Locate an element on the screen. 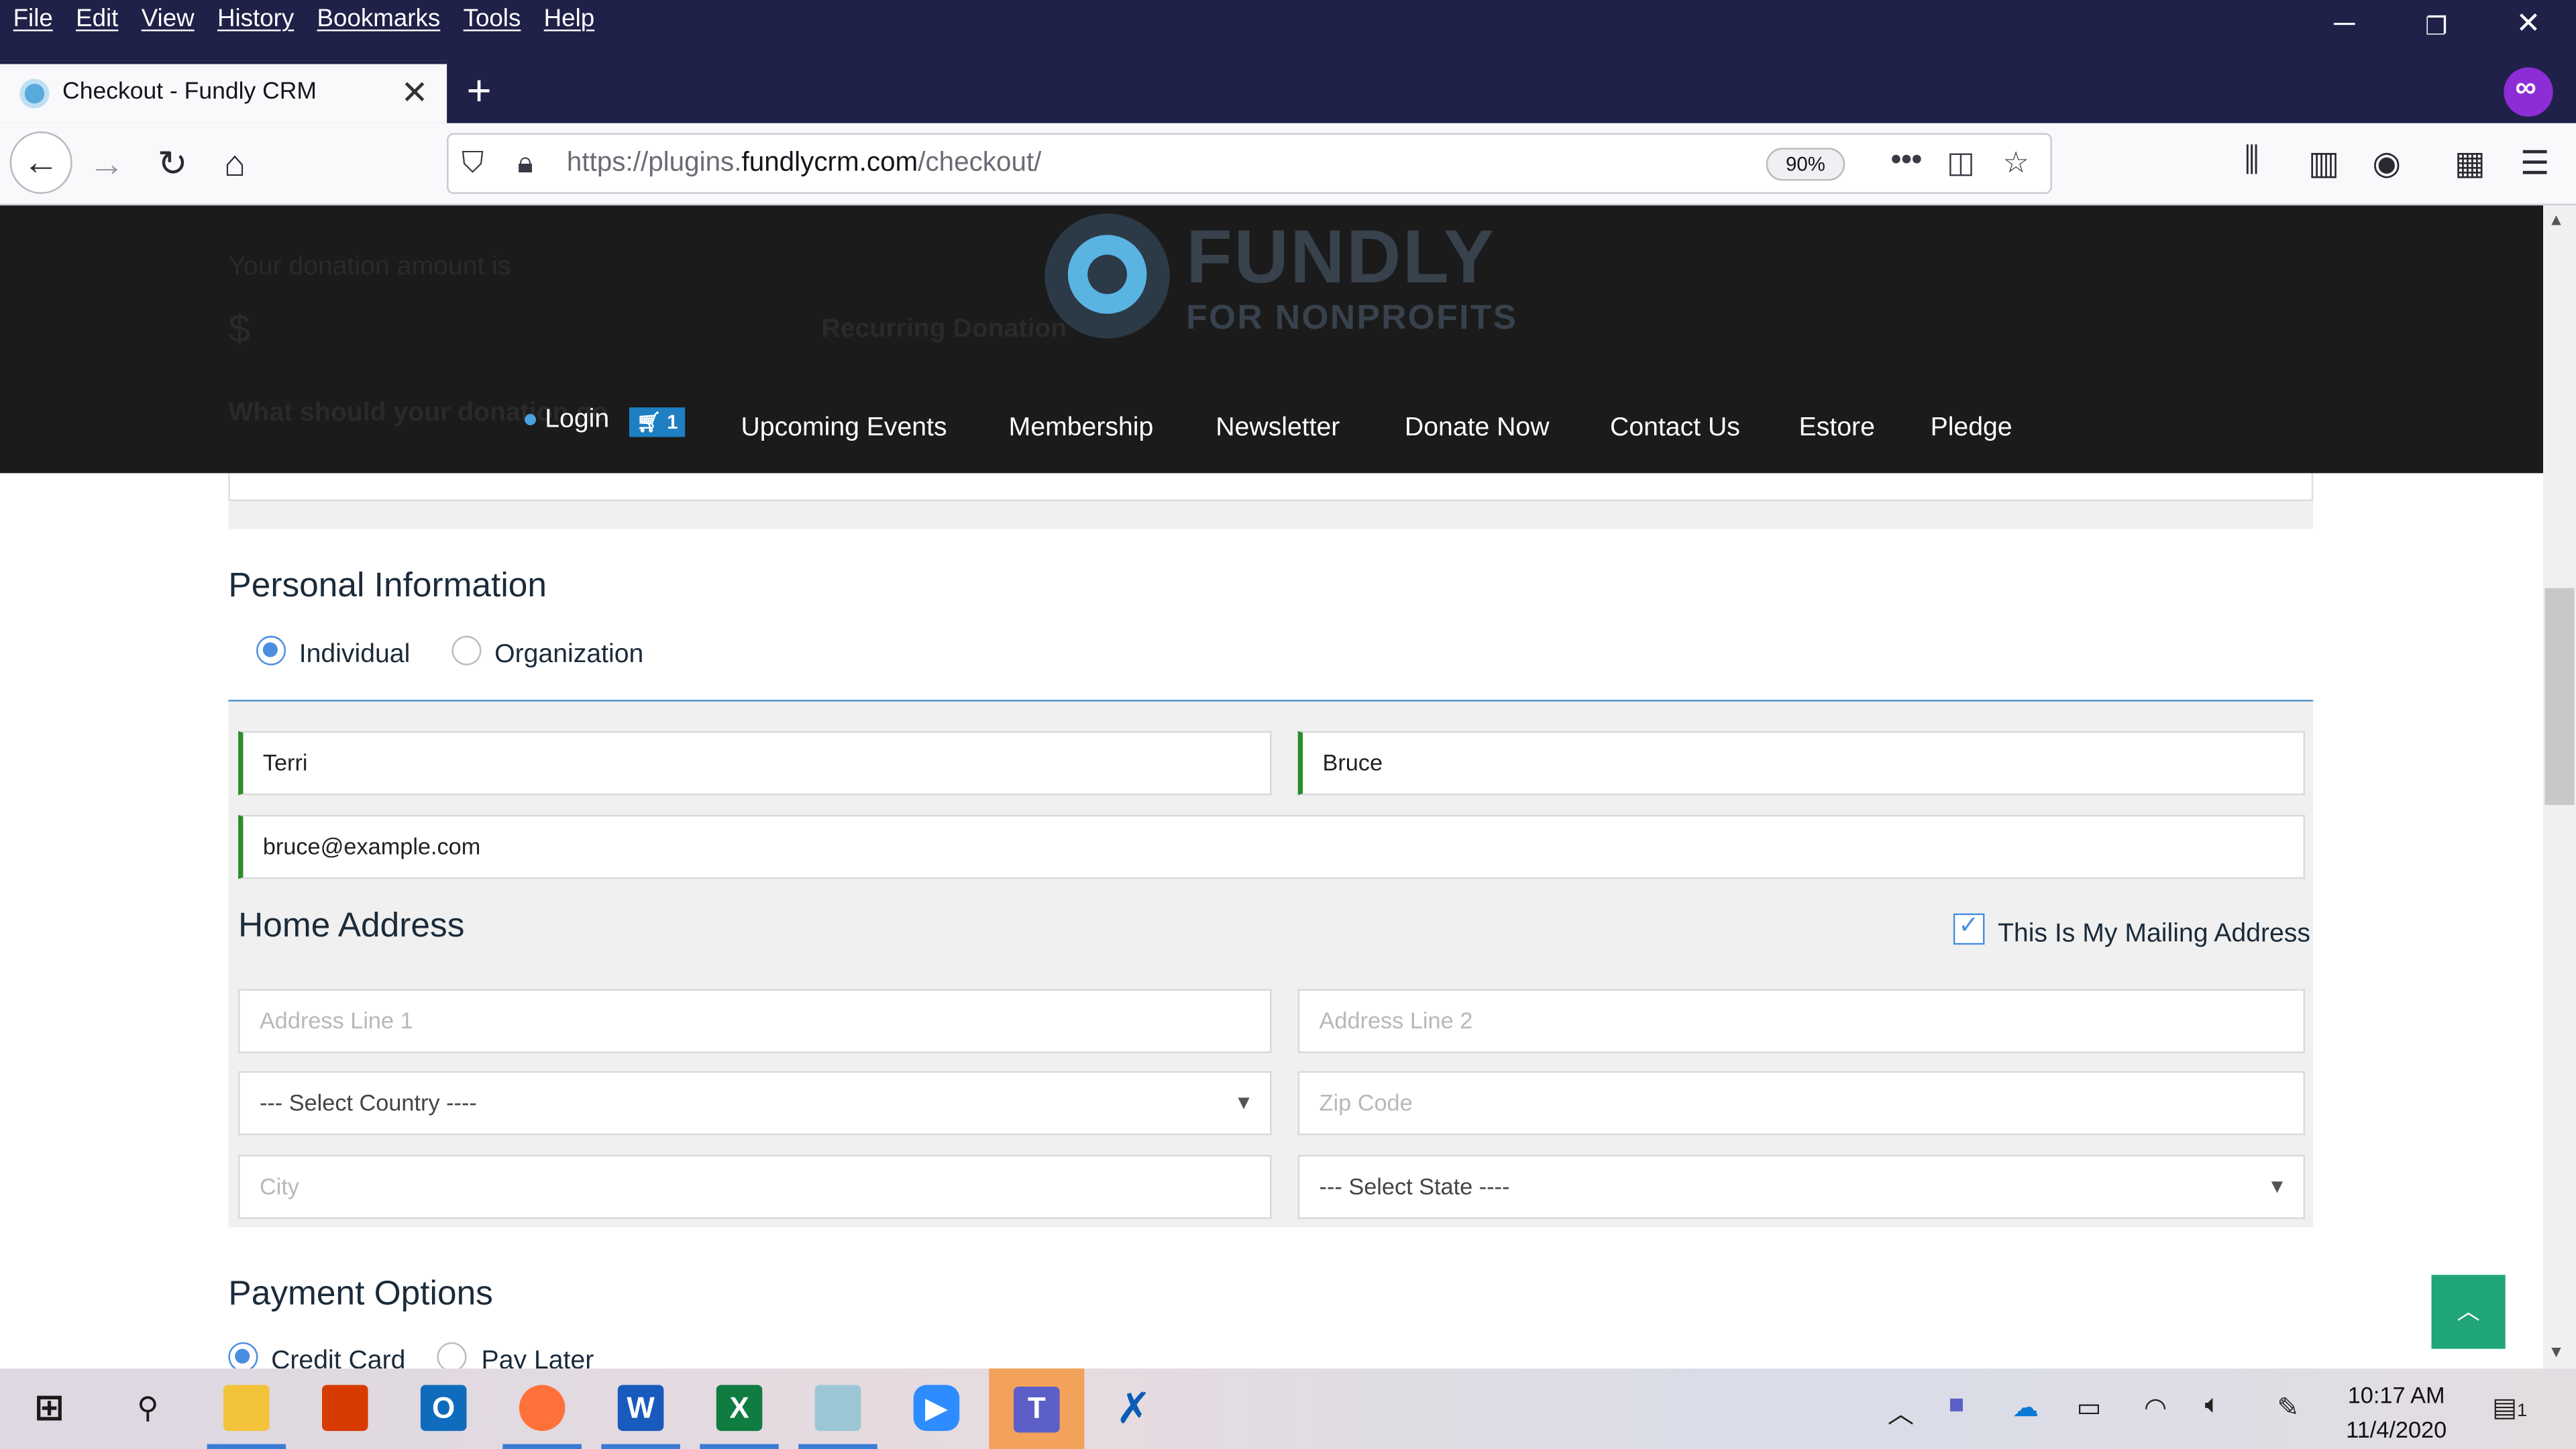 The image size is (2576, 1449). home-address-heading: Home Address is located at coordinates (351, 925).